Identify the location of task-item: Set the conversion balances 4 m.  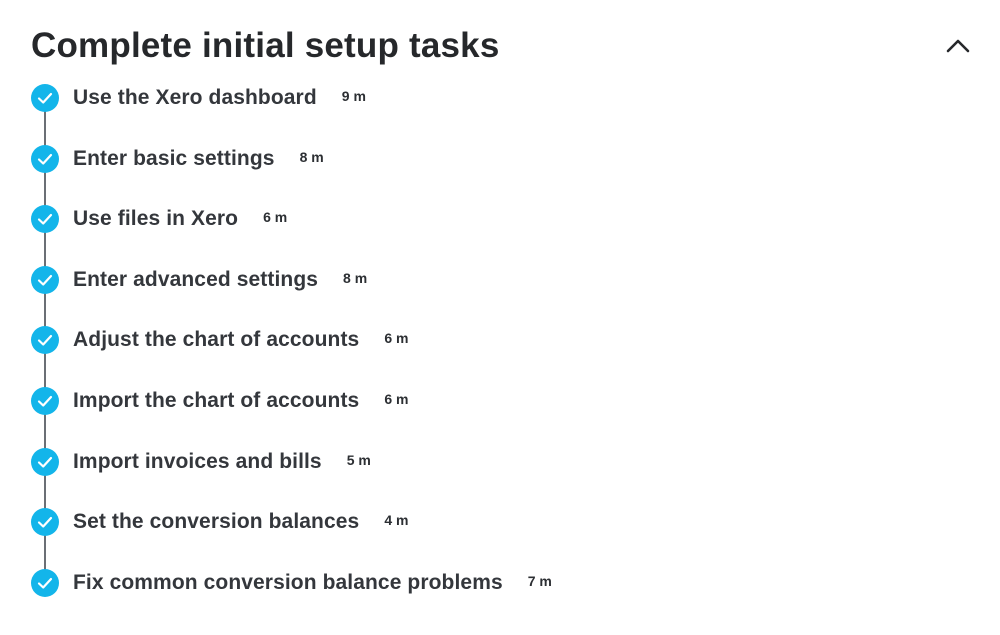
(219, 522).